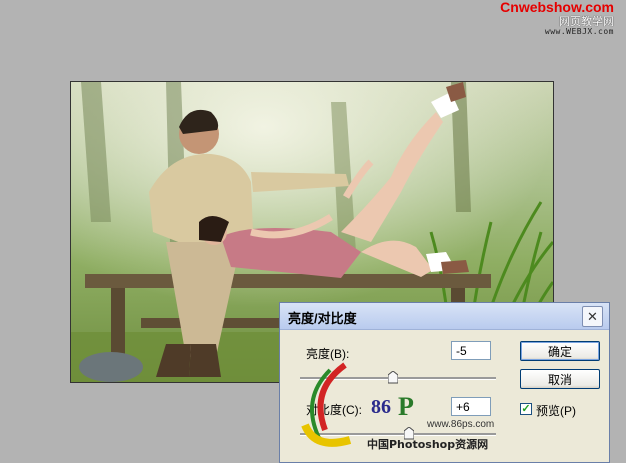 The image size is (626, 463). Describe the element at coordinates (471, 350) in the screenshot. I see `brightness-input: -5` at that location.